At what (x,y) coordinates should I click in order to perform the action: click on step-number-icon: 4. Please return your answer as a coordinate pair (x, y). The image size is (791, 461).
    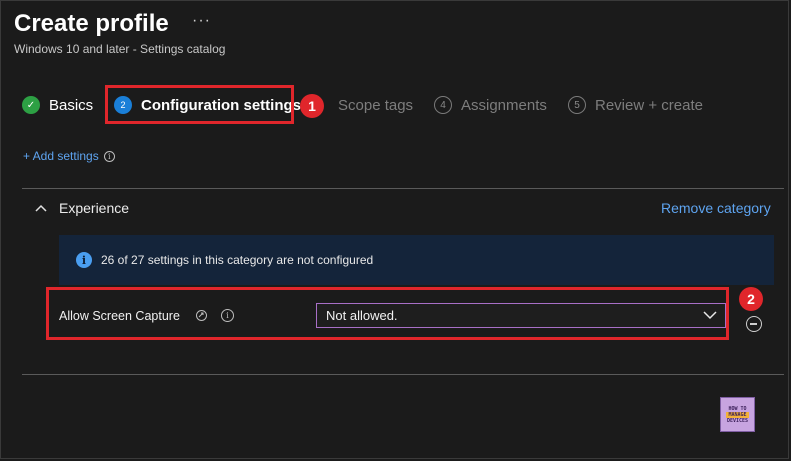
    Looking at the image, I should click on (443, 105).